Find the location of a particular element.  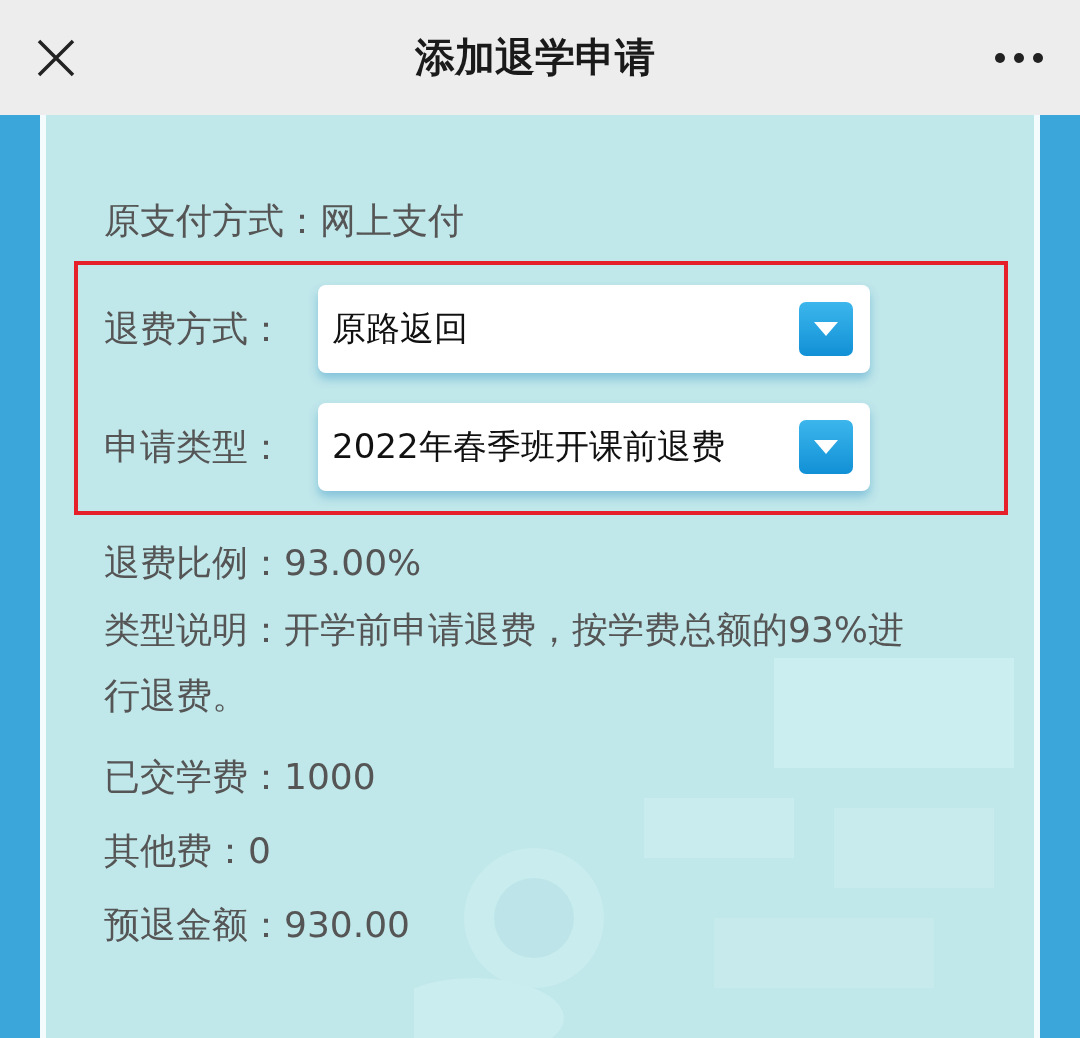

field-label: 其他费： is located at coordinates (176, 851).